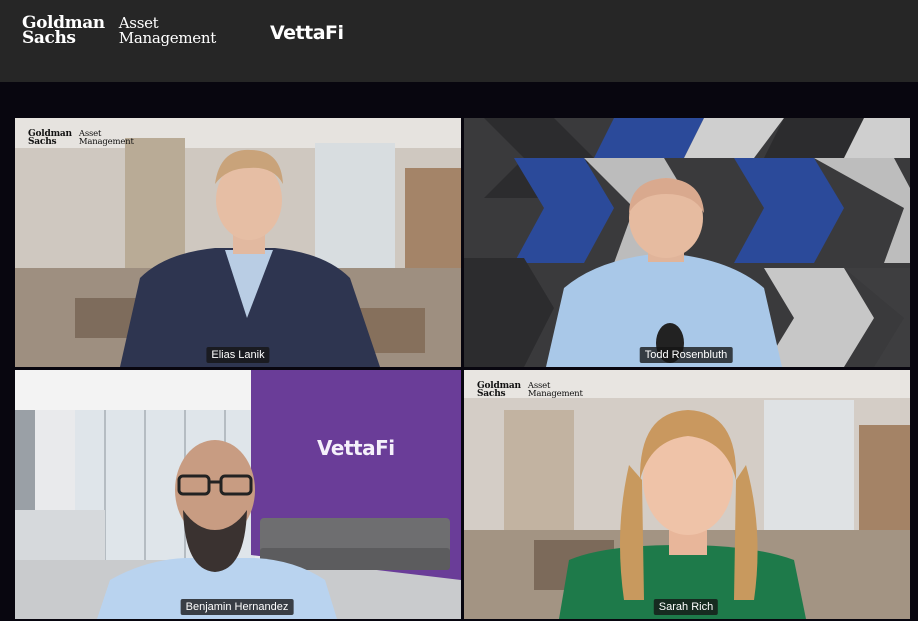  I want to click on participant-name-label: Benjamin Hernandez, so click(237, 607).